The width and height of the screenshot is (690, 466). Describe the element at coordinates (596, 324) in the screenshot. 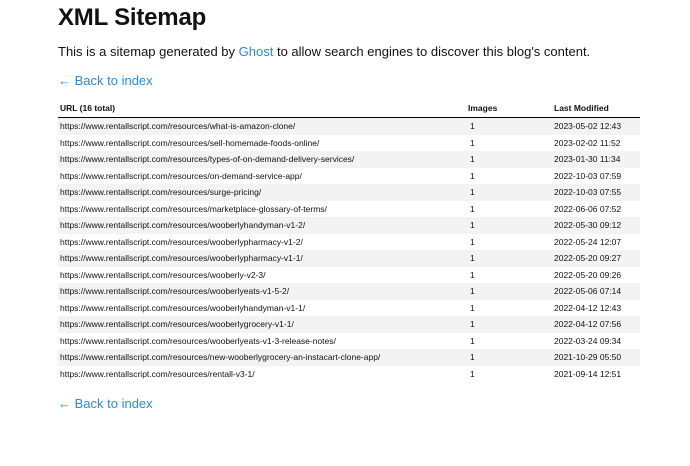

I see `last-modified-cell: 2022-04-12 07:56` at that location.